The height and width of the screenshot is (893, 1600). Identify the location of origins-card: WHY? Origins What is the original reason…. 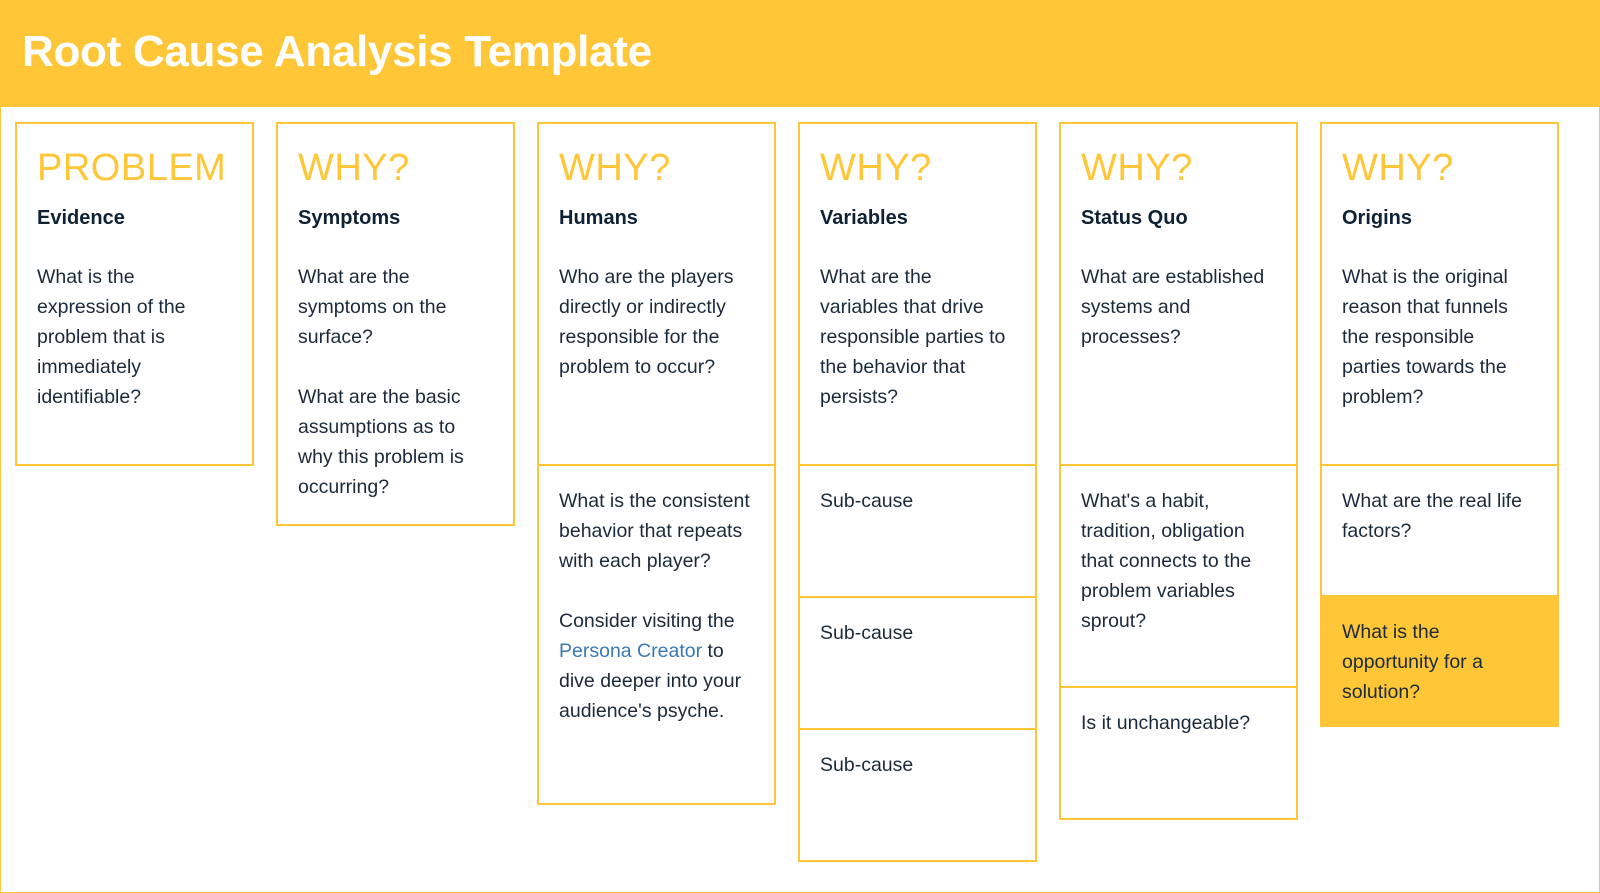
(1439, 294).